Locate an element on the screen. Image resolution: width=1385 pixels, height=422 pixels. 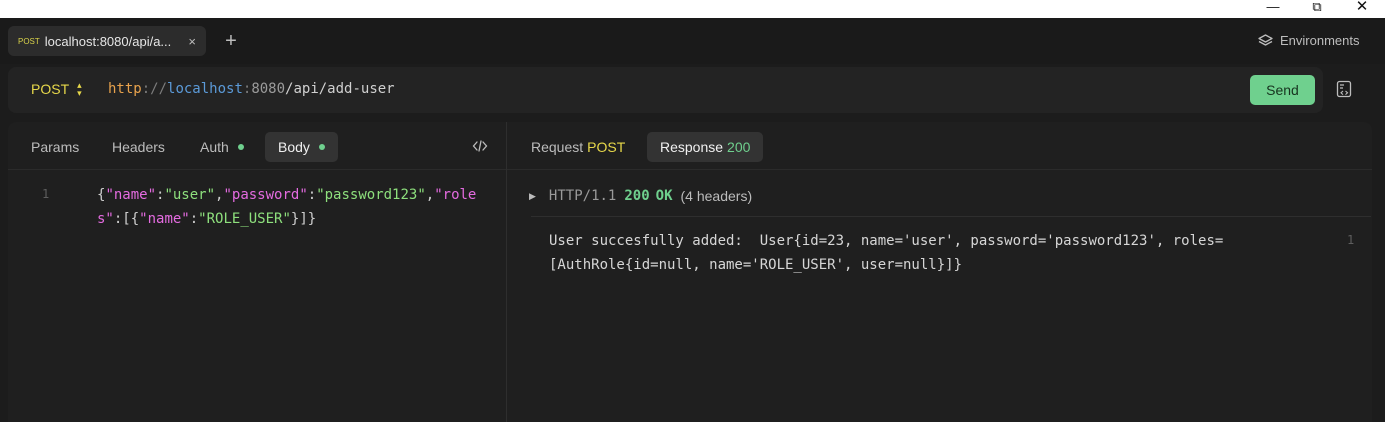
maximize-icon: ⧉ is located at coordinates (1317, 8).